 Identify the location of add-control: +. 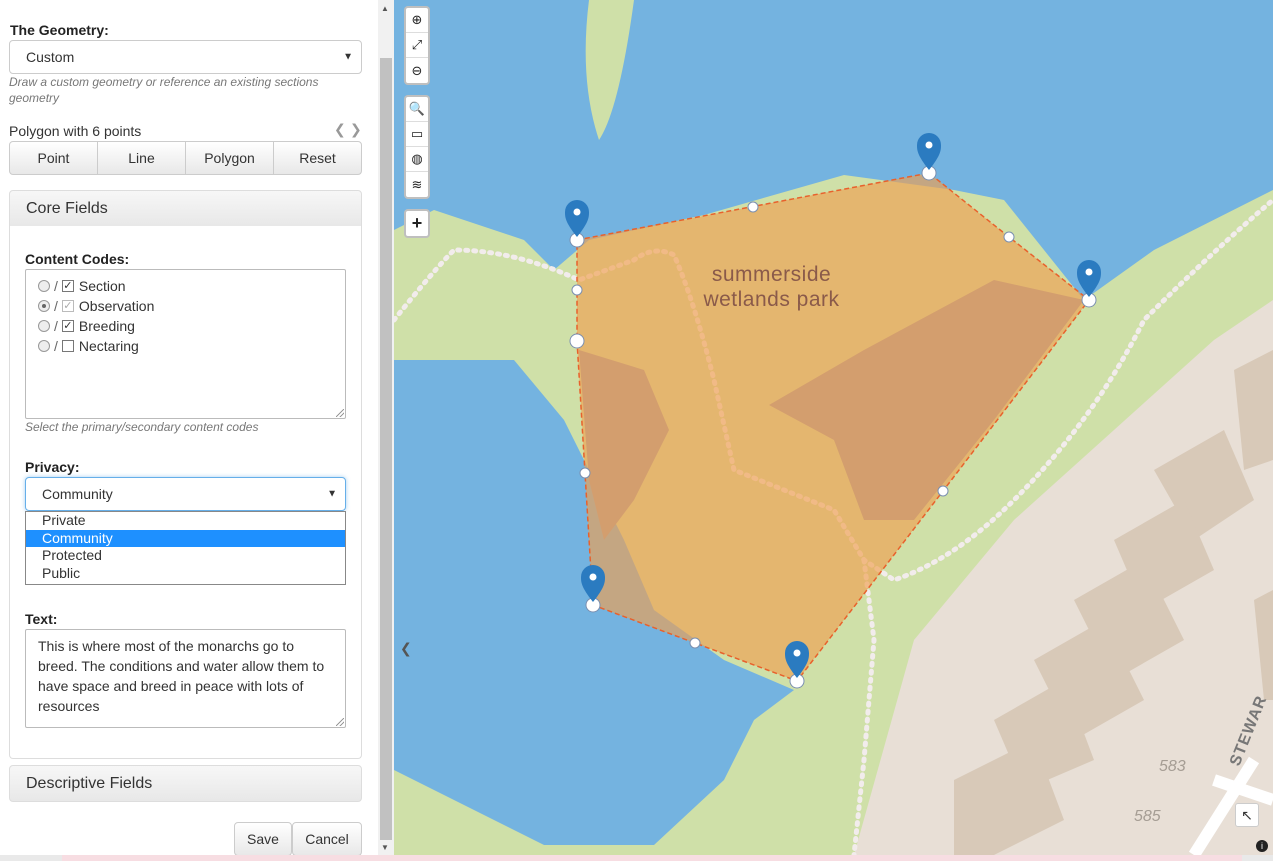
(417, 223).